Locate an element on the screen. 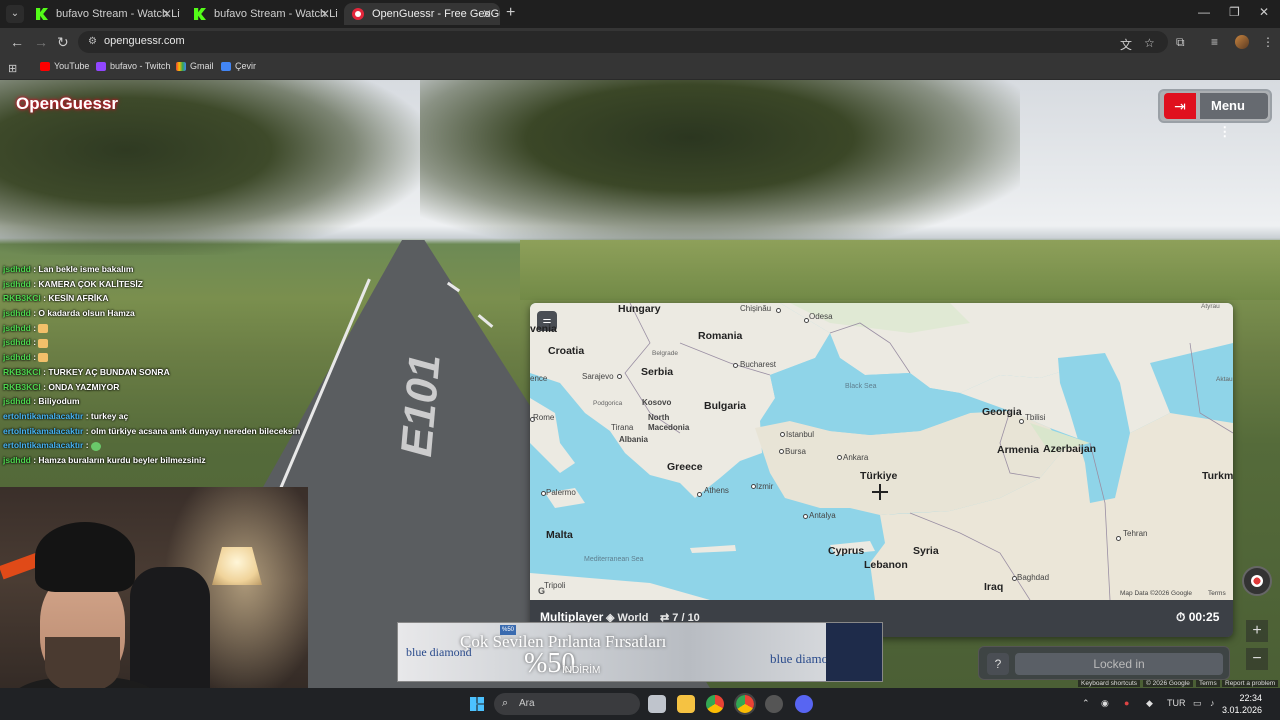 Image resolution: width=1280 pixels, height=720 pixels. map-label-north-macedonia: North Macedonia is located at coordinates (669, 422).